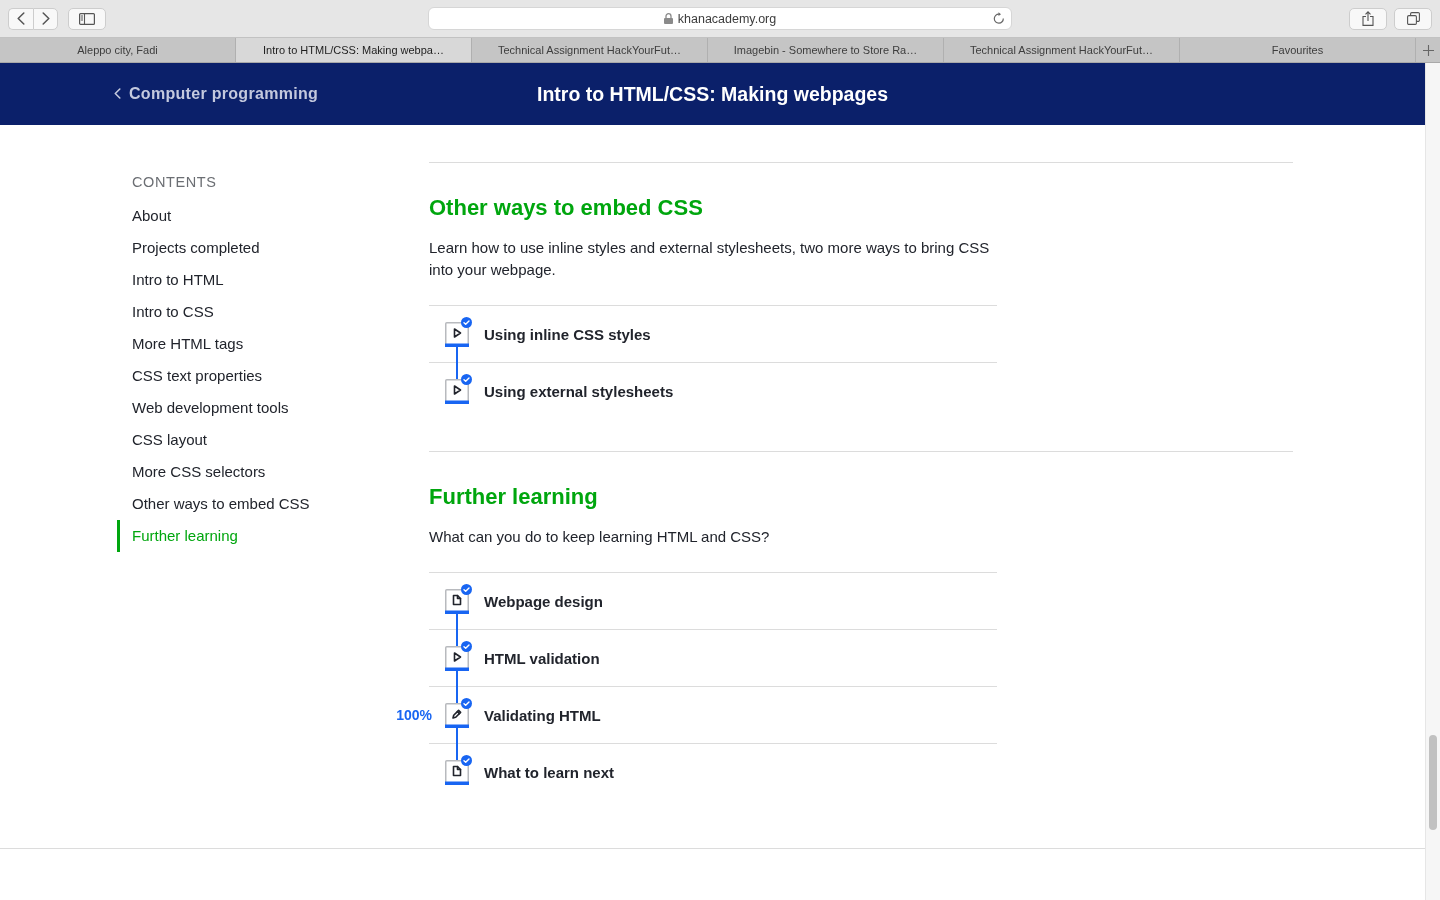 Image resolution: width=1440 pixels, height=900 pixels. I want to click on back-link: Computer programming, so click(216, 93).